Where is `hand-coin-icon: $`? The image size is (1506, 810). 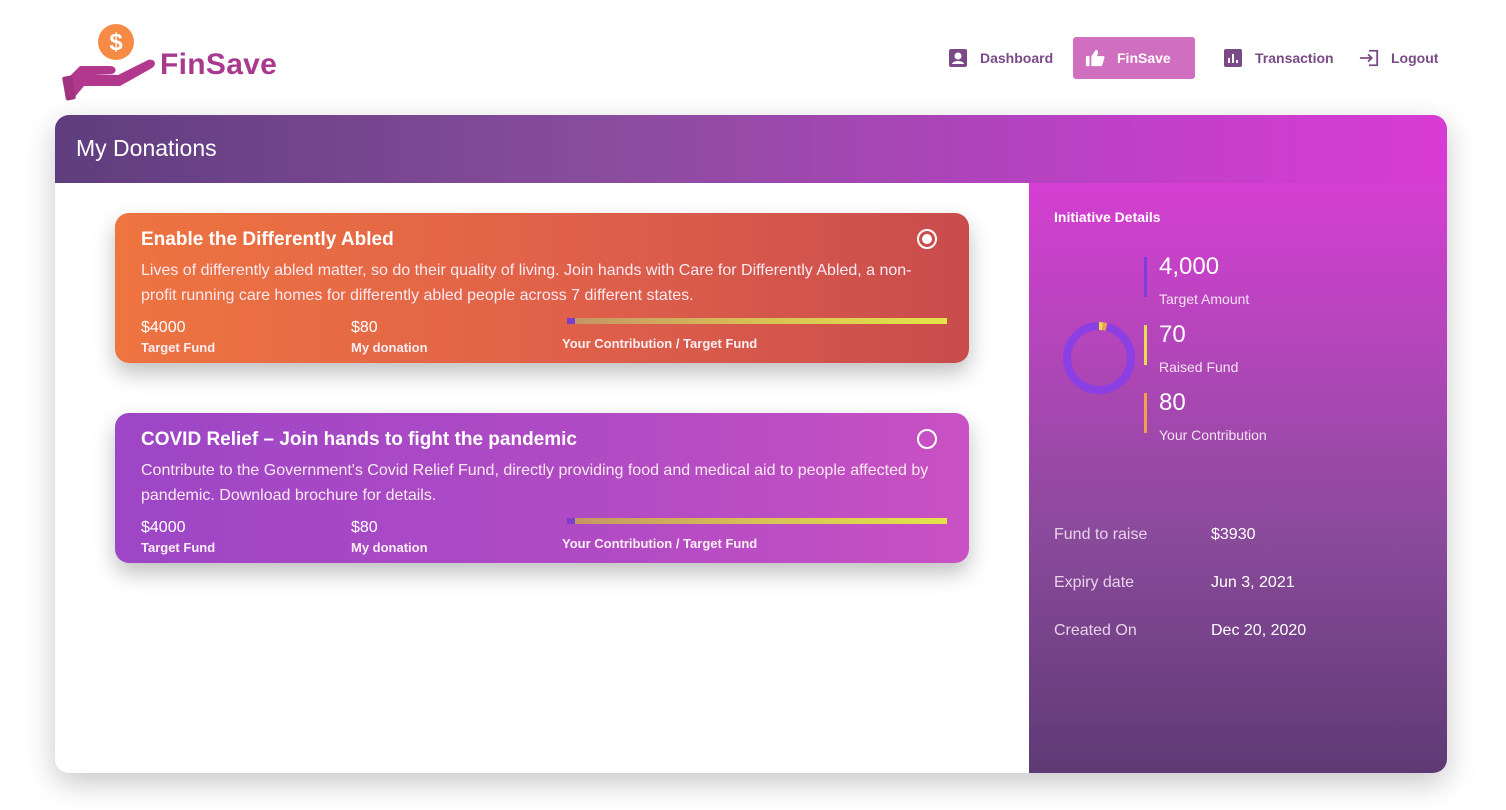 hand-coin-icon: $ is located at coordinates (108, 62).